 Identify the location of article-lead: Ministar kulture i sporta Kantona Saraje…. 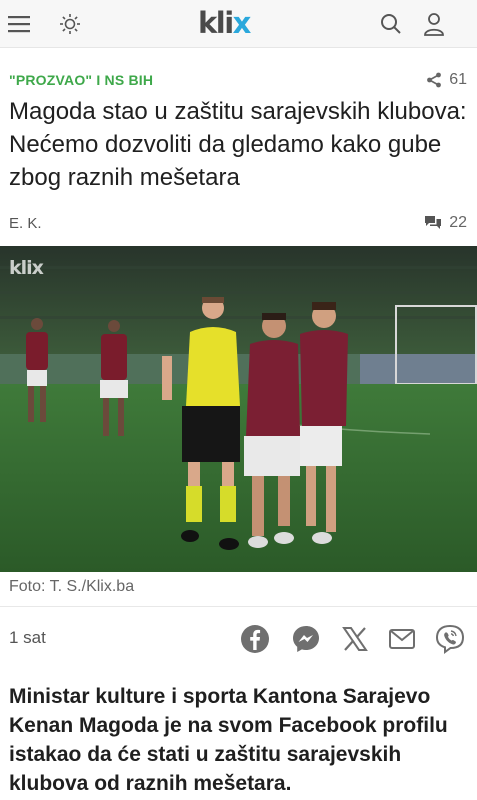
(228, 740).